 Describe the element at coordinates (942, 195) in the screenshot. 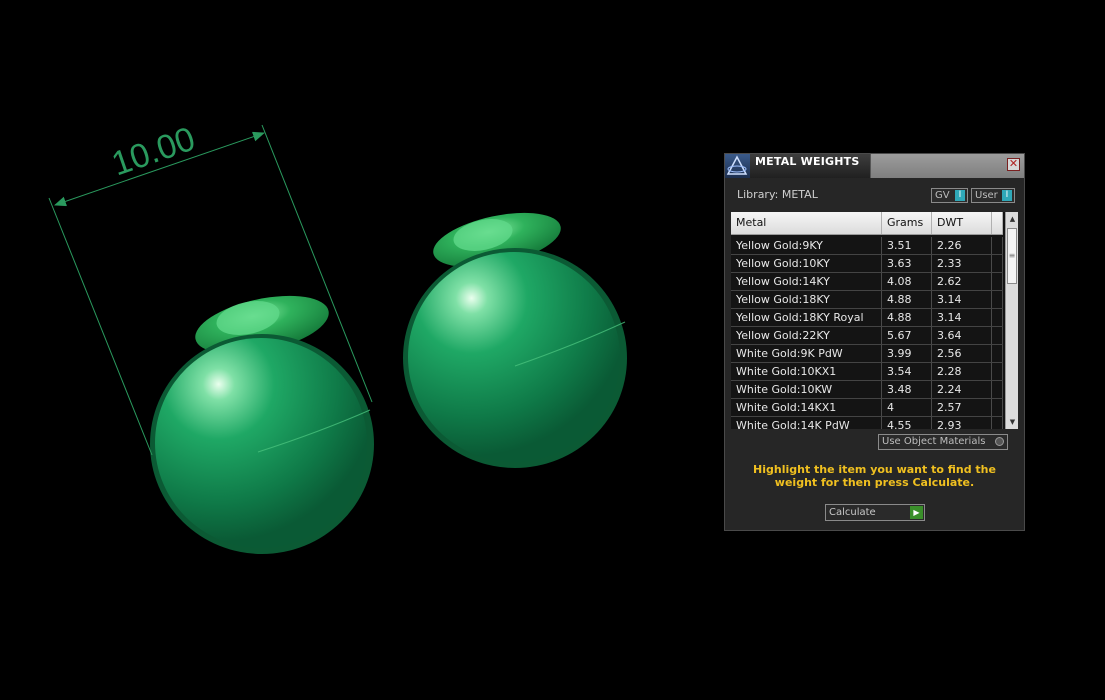

I see `gv-label: GV` at that location.